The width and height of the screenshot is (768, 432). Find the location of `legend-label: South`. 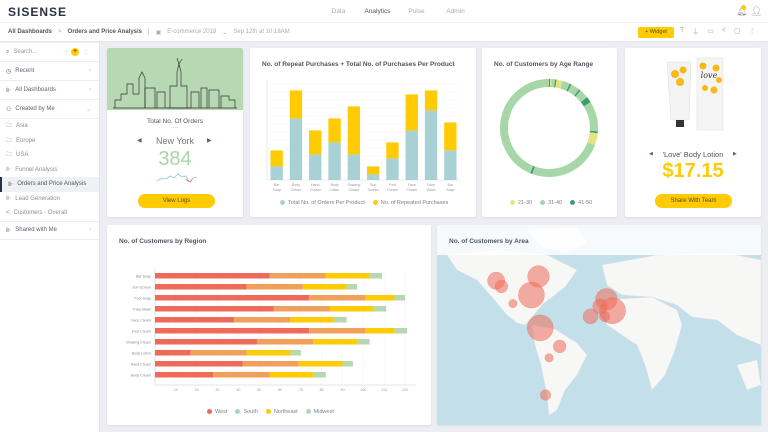

legend-label: South is located at coordinates (250, 412).